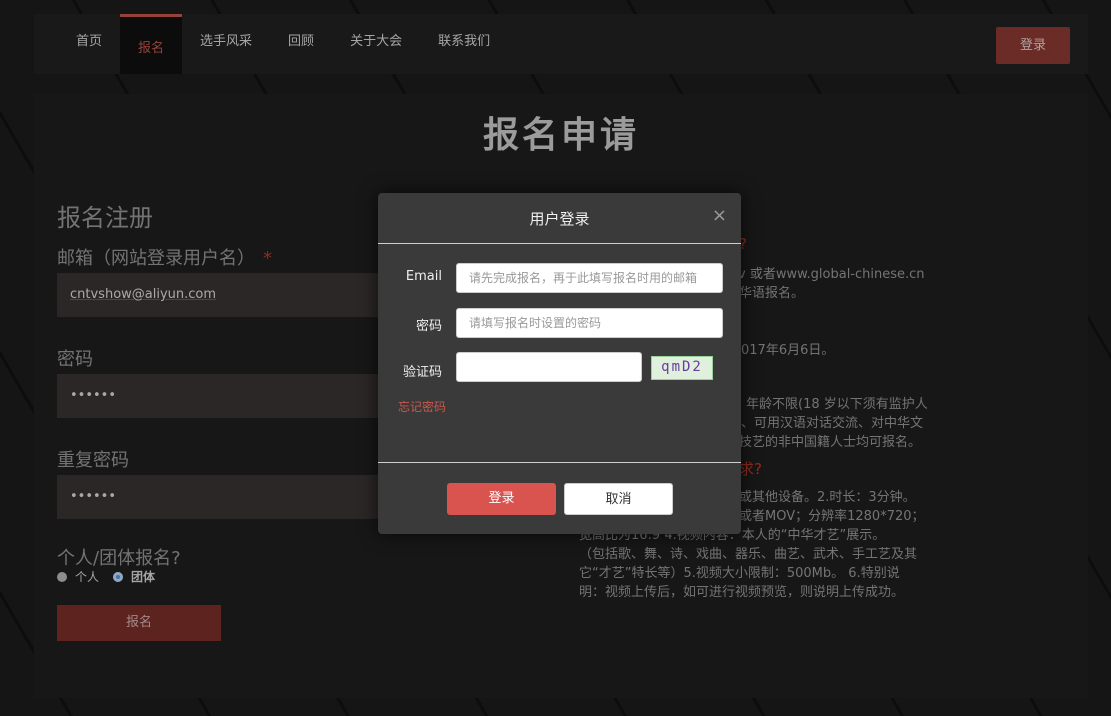 The width and height of the screenshot is (1111, 716). What do you see at coordinates (589, 278) in the screenshot?
I see `modal-email-input: 请先完成报名，再于此填写报名时用的邮箱` at bounding box center [589, 278].